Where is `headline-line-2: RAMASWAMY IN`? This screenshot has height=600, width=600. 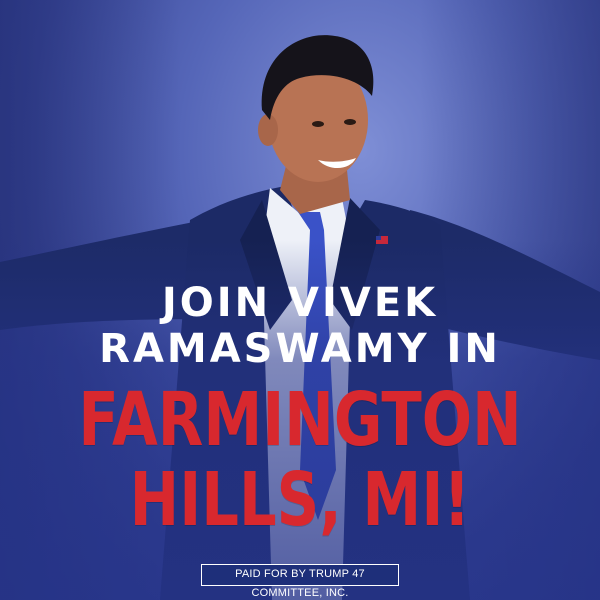
headline-line-2: RAMASWAMY IN is located at coordinates (300, 349).